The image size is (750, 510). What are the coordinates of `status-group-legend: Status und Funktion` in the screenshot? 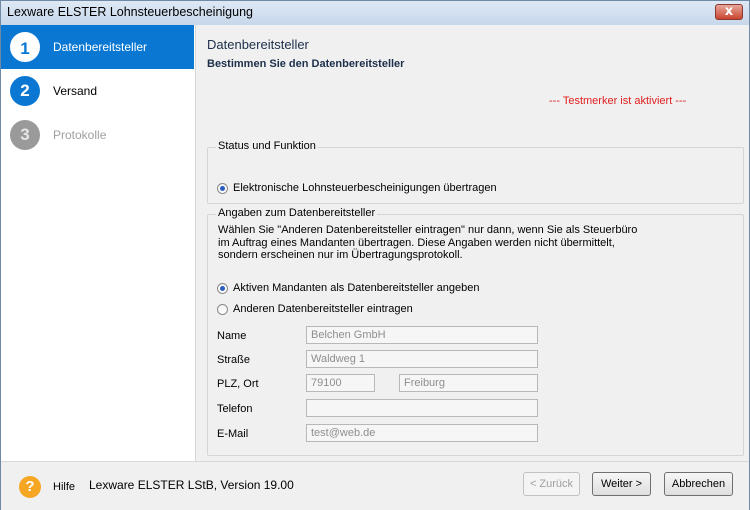 It's located at (267, 146).